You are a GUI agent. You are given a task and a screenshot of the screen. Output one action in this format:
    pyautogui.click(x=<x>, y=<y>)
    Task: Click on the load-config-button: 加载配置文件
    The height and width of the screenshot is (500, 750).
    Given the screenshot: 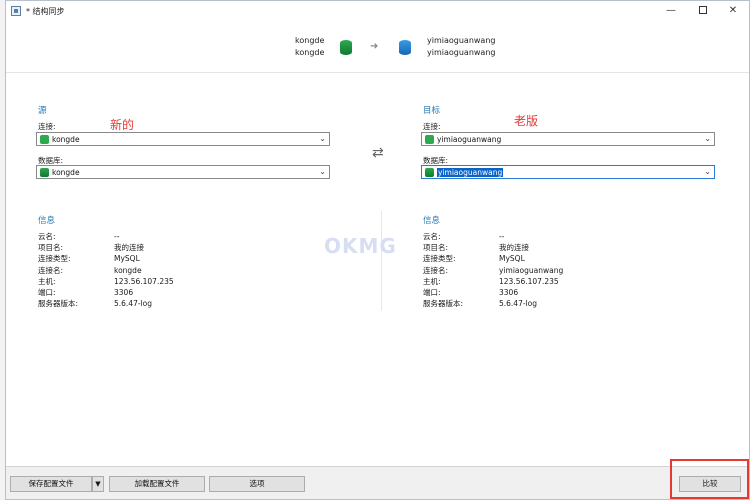 What is the action you would take?
    pyautogui.click(x=157, y=484)
    